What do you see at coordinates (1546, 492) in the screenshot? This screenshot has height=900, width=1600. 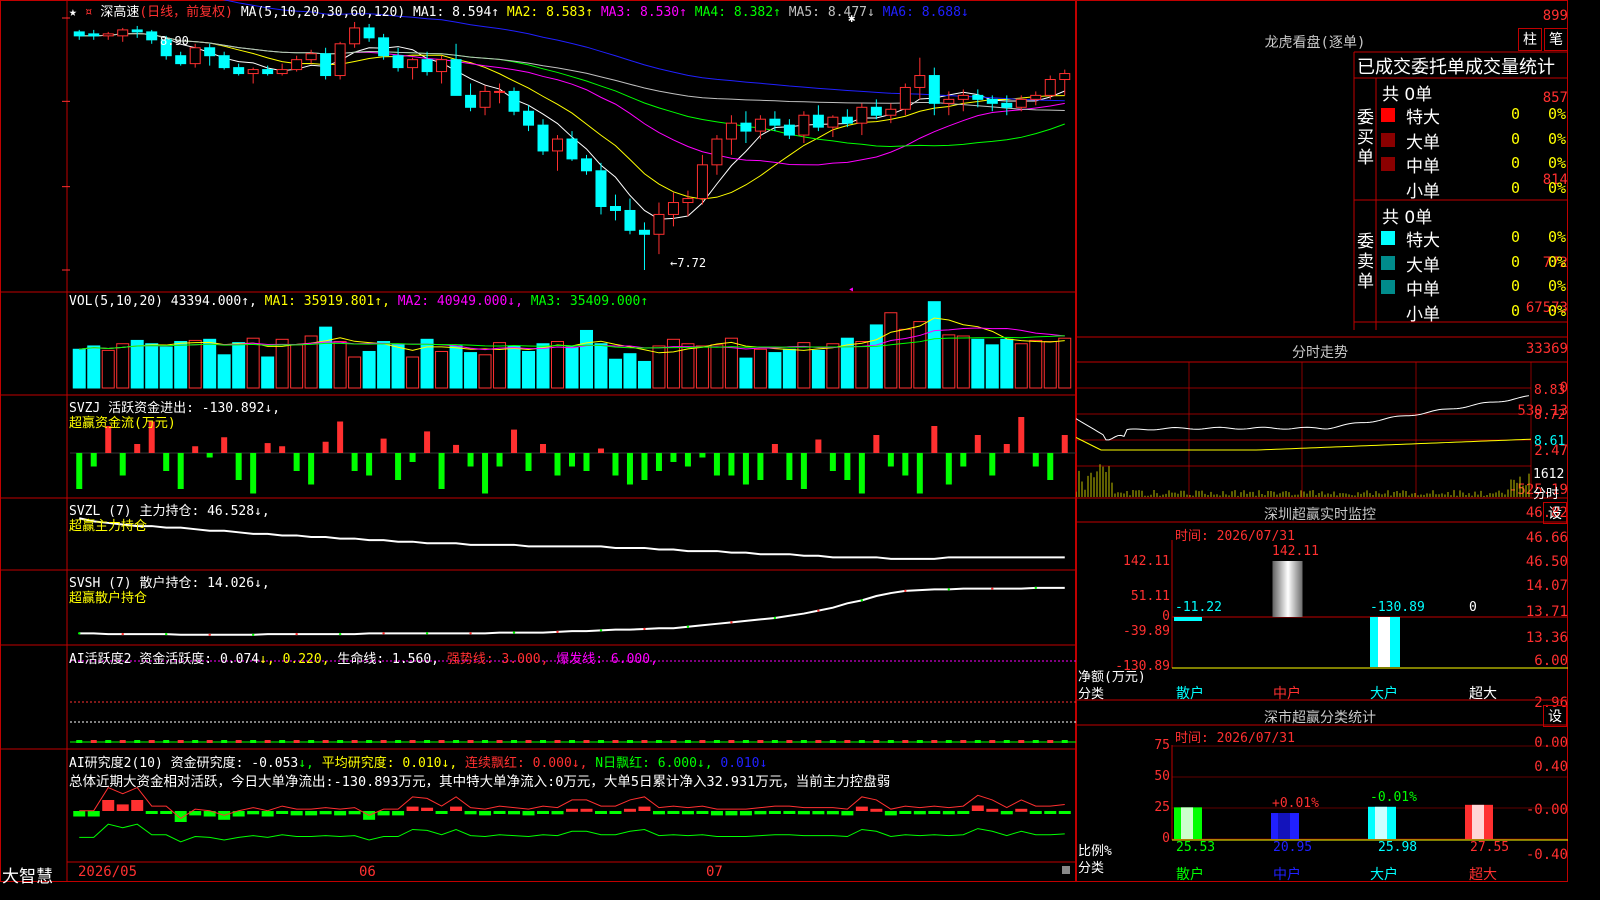 I see `intraday-vol-unit: 分时` at bounding box center [1546, 492].